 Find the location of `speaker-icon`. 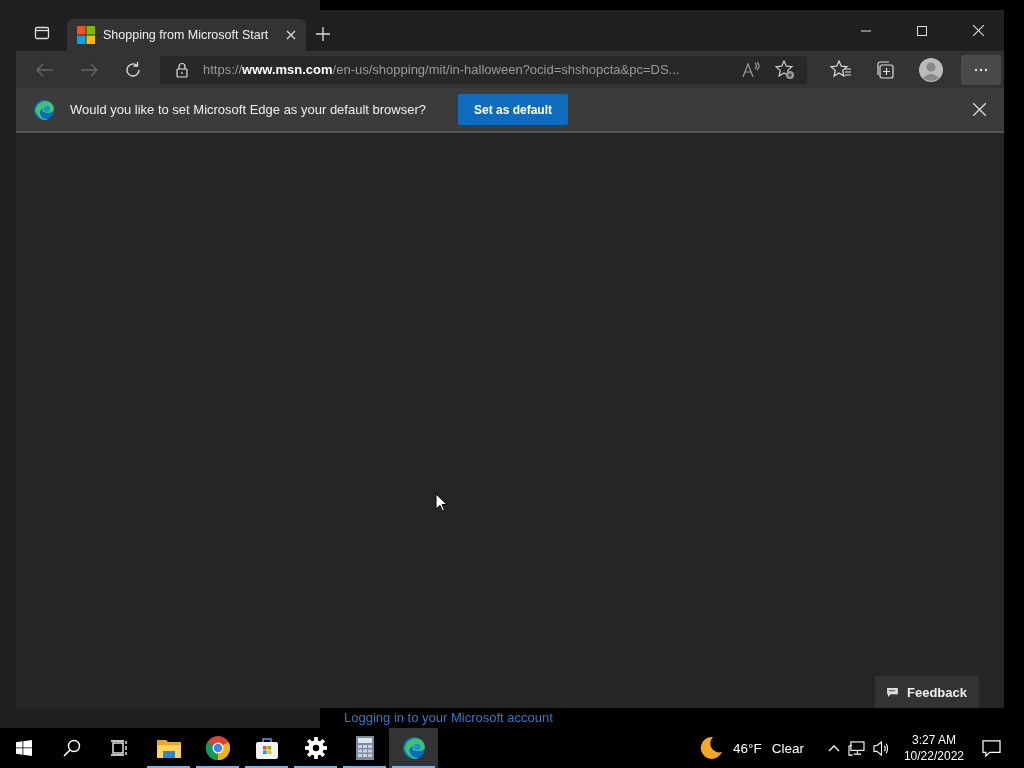

speaker-icon is located at coordinates (881, 748).